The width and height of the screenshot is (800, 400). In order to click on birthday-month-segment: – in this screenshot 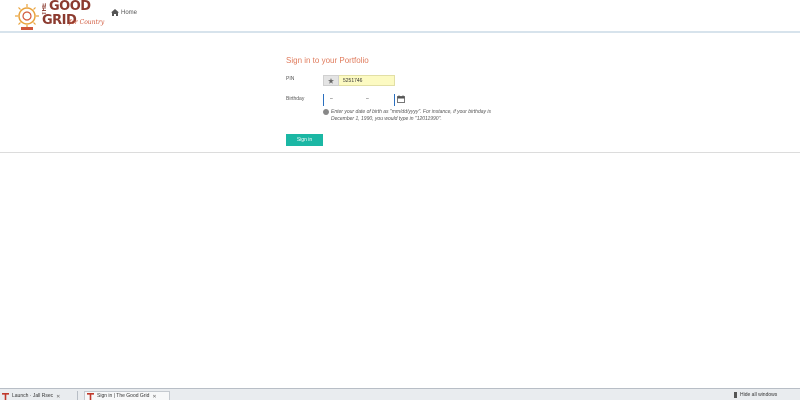, I will do `click(331, 99)`.